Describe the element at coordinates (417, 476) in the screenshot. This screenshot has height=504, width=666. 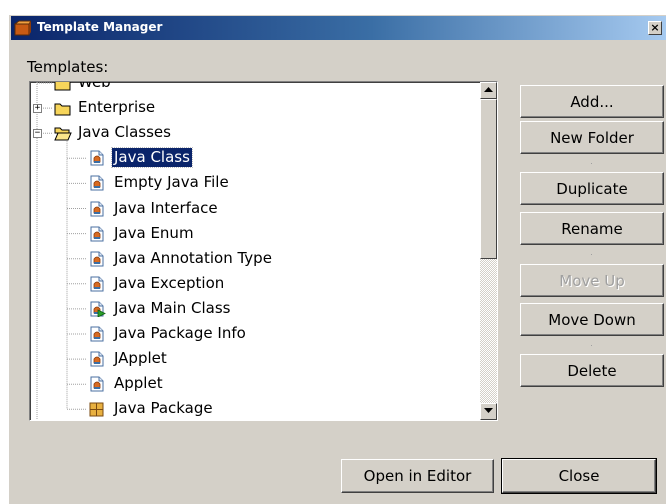
I see `open-in-editor-button: Open in Editor` at that location.